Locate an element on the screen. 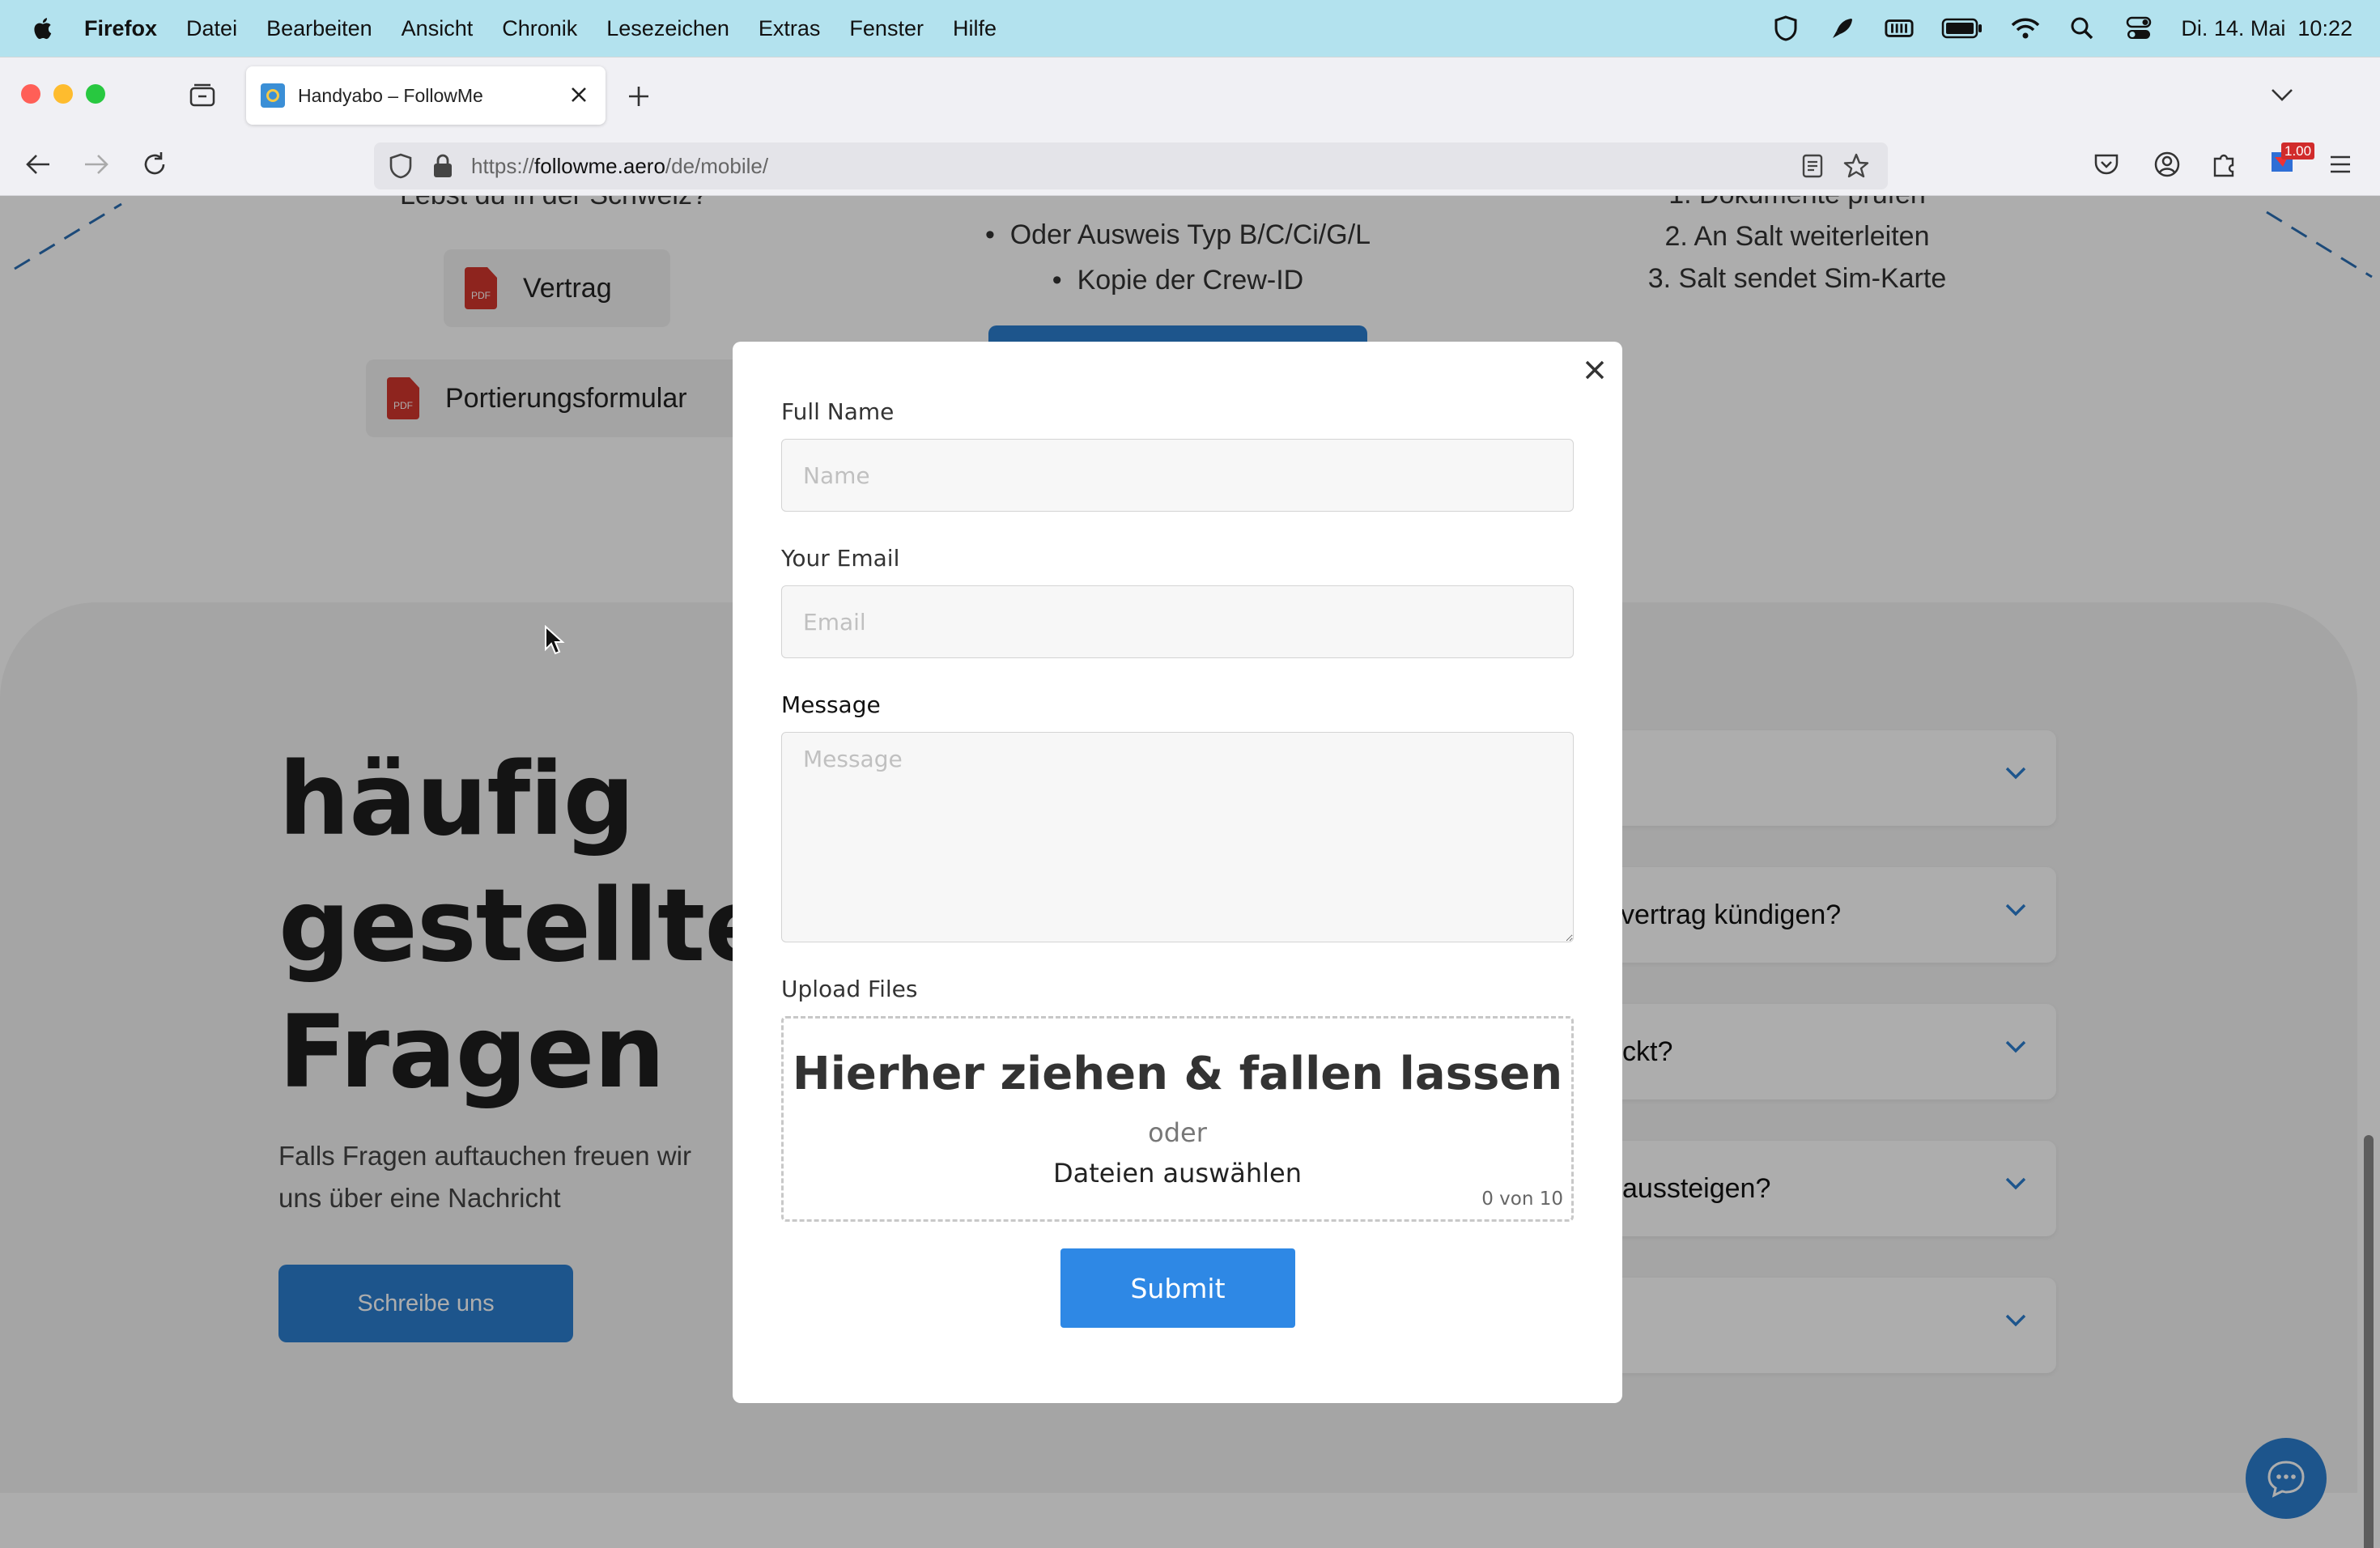  list-all-tabs-chevron-icon is located at coordinates (2282, 95).